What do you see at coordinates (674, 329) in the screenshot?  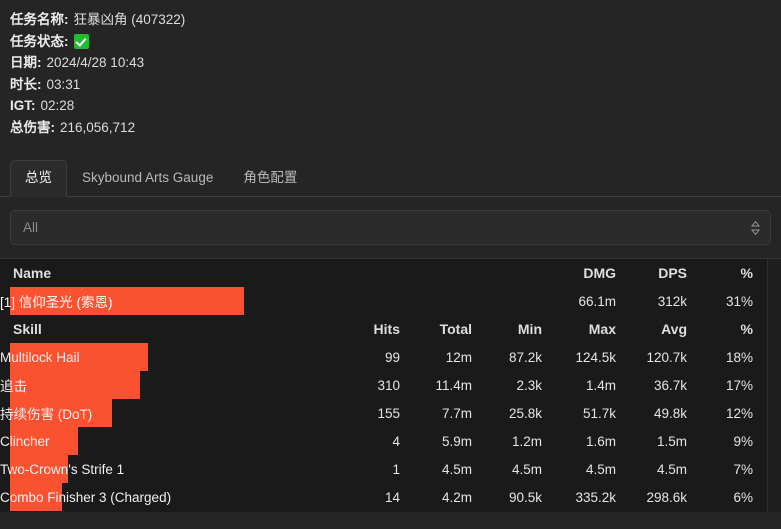 I see `header-avg: Avg` at bounding box center [674, 329].